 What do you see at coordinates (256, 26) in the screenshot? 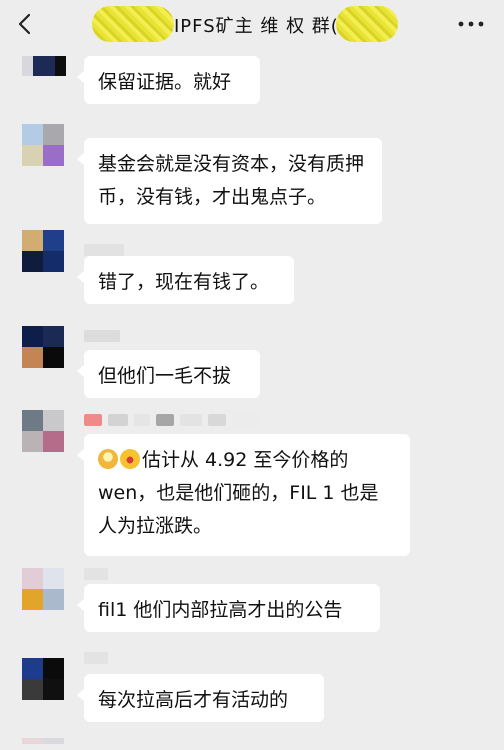
I see `chat-title: IPFS矿主 维 权 群(` at bounding box center [256, 26].